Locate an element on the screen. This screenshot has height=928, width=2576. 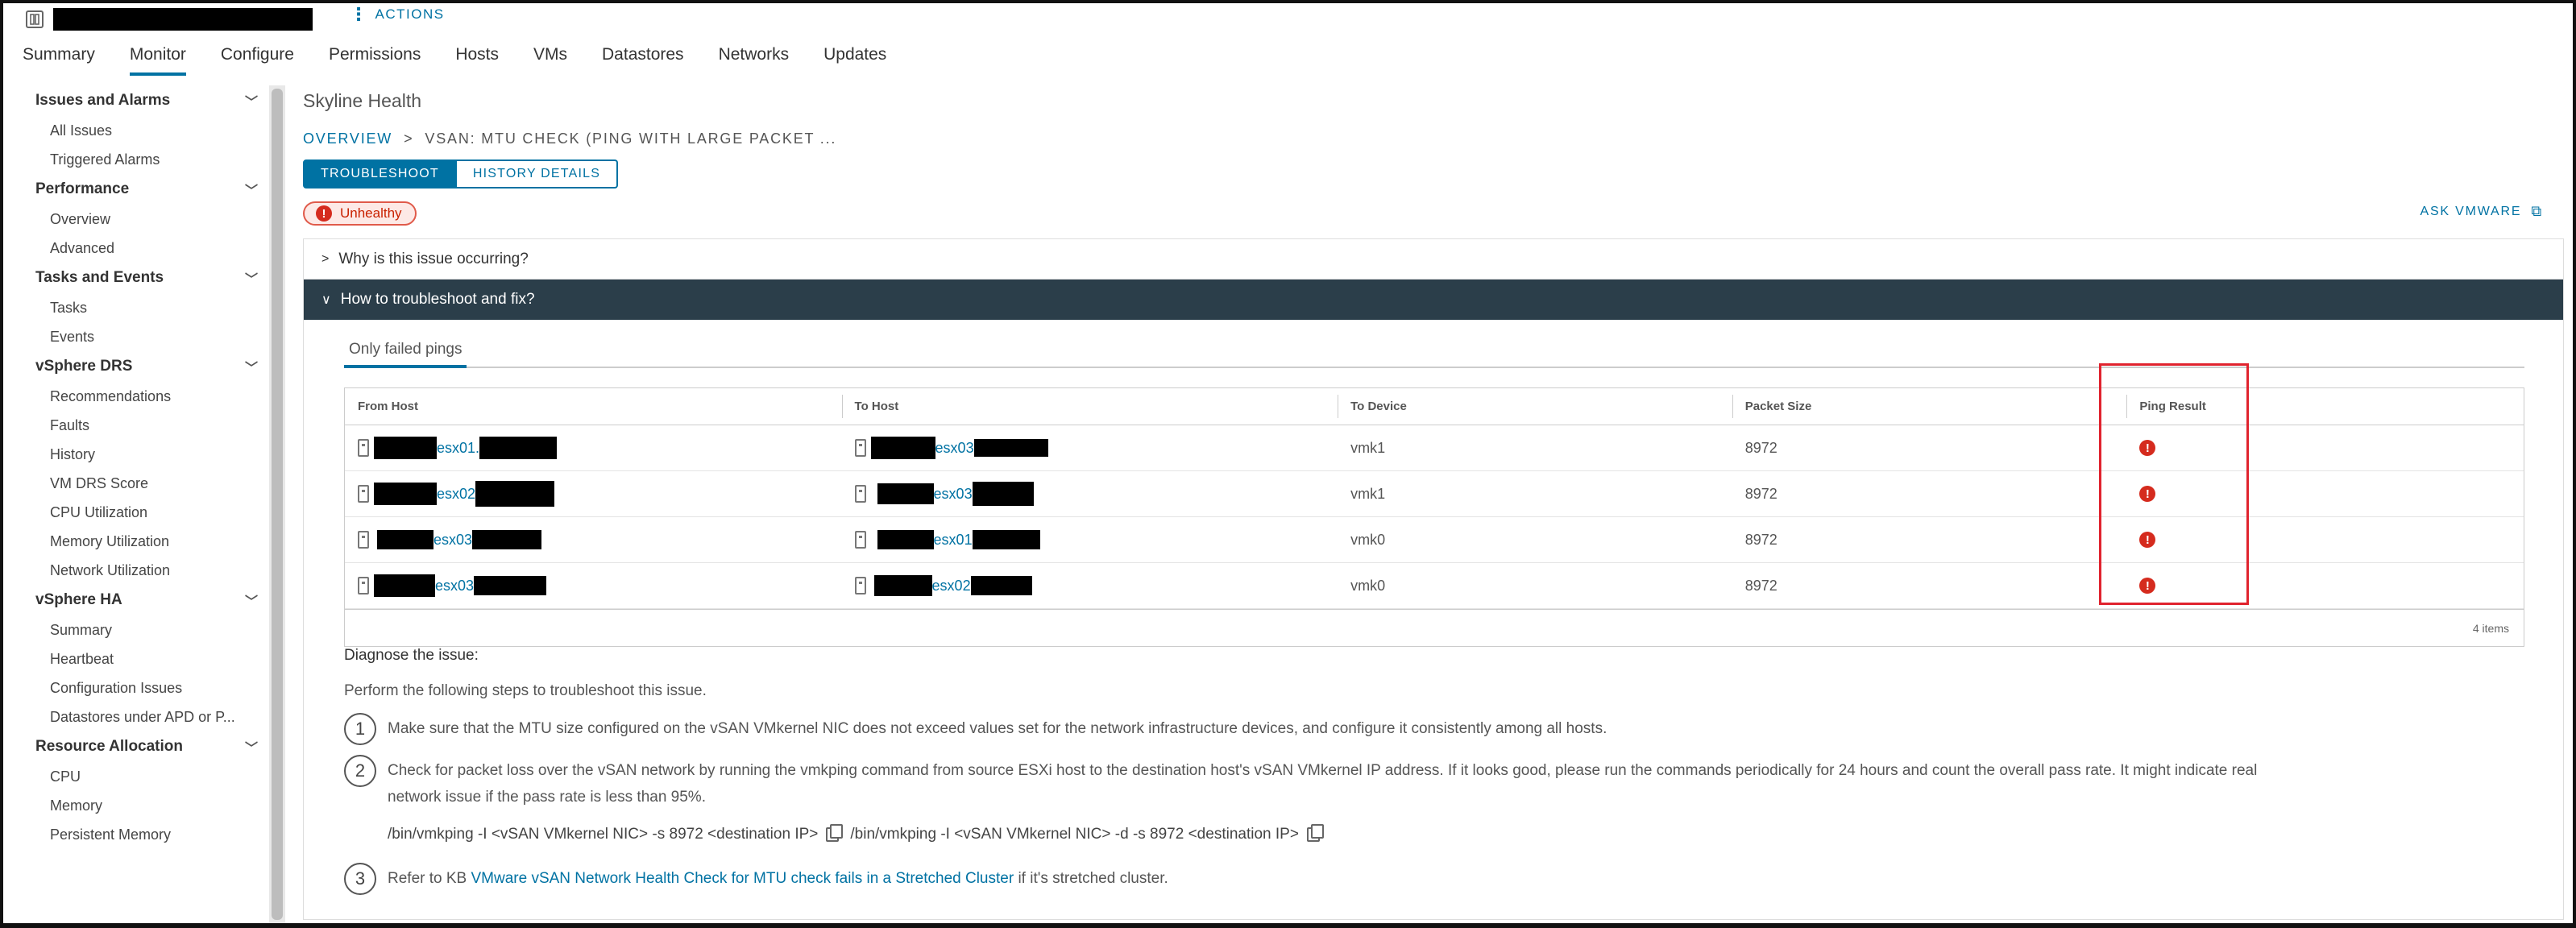
sidebar-item-persistent-memory: Persistent Memory is located at coordinates (158, 834).